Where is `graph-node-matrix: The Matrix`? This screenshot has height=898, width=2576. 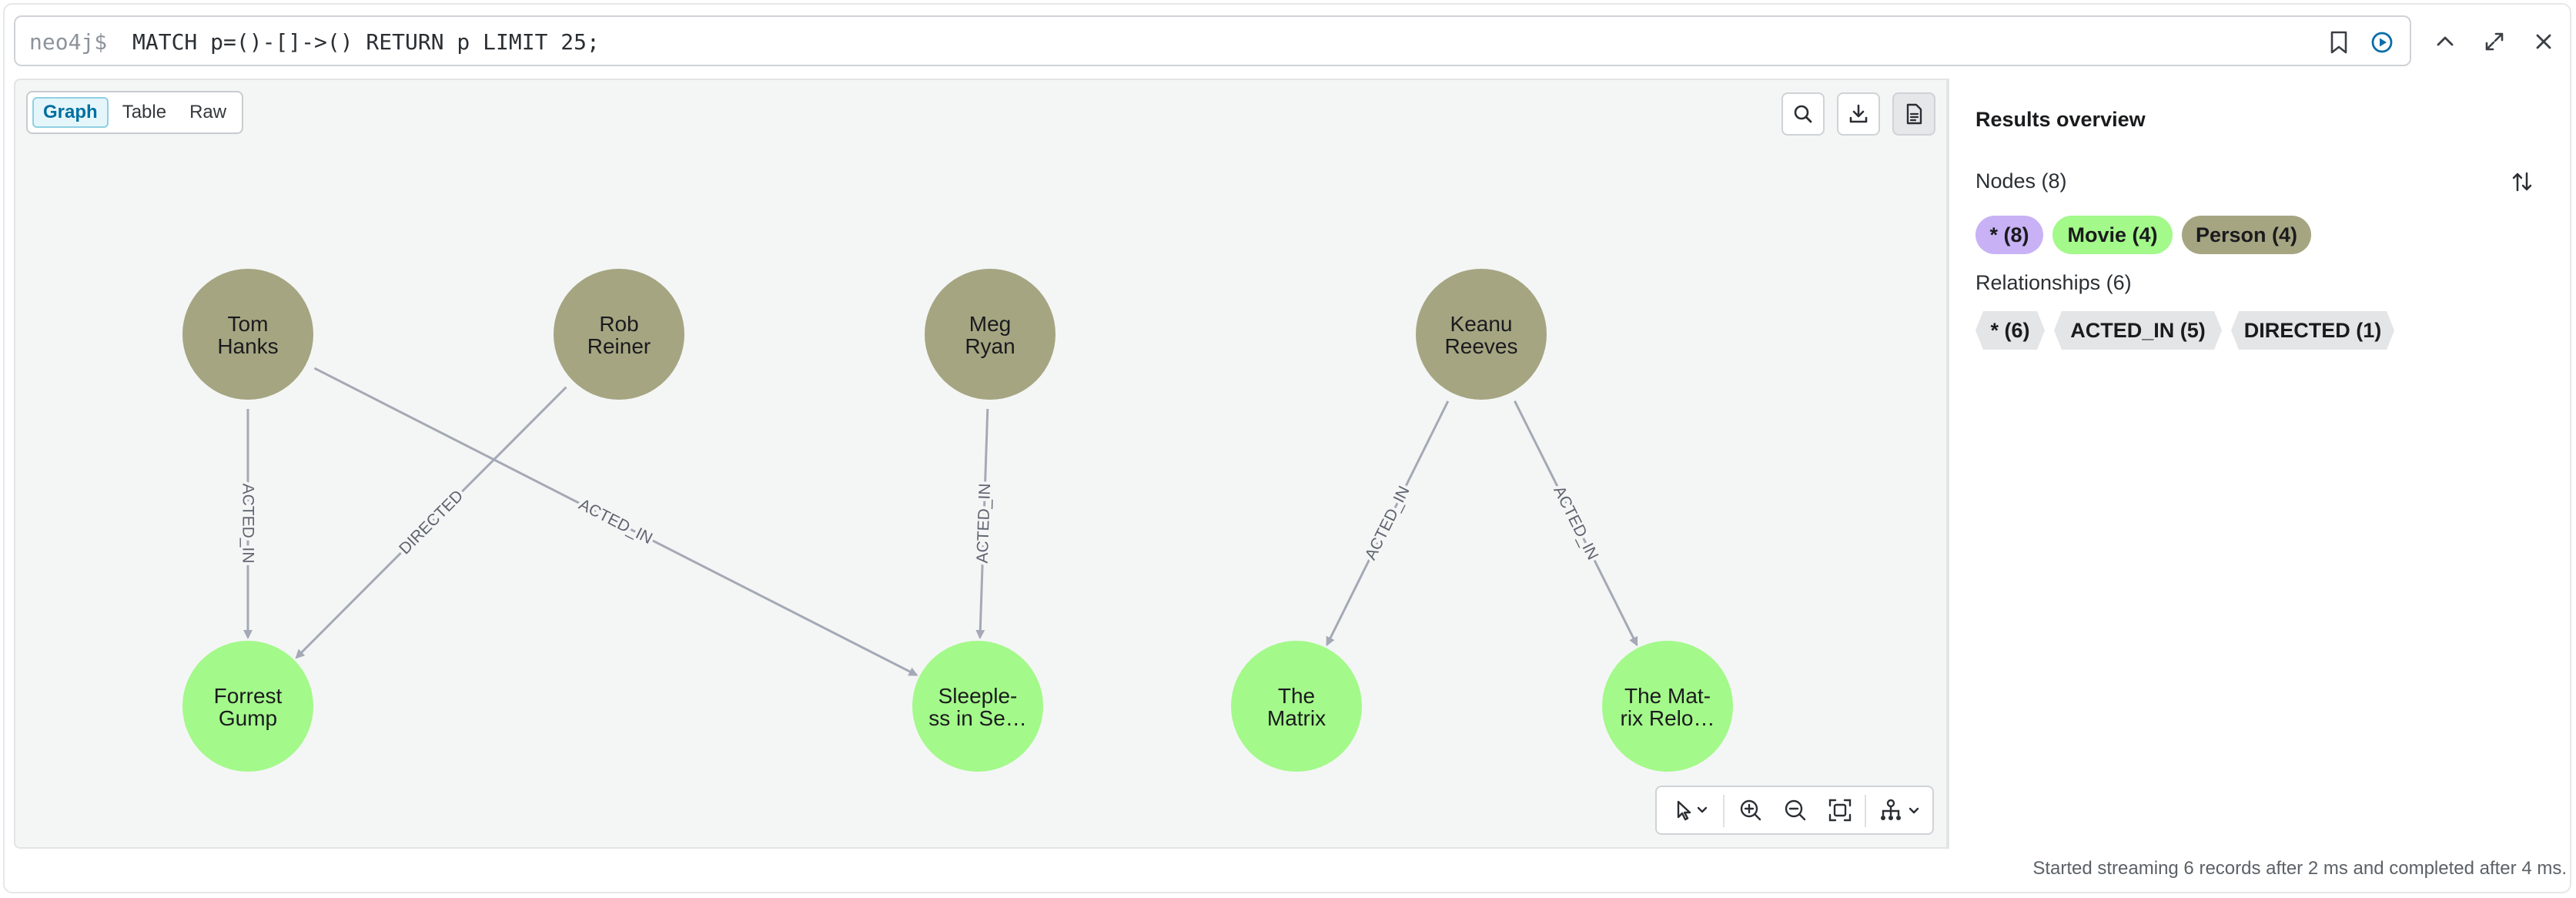 graph-node-matrix: The Matrix is located at coordinates (1296, 706).